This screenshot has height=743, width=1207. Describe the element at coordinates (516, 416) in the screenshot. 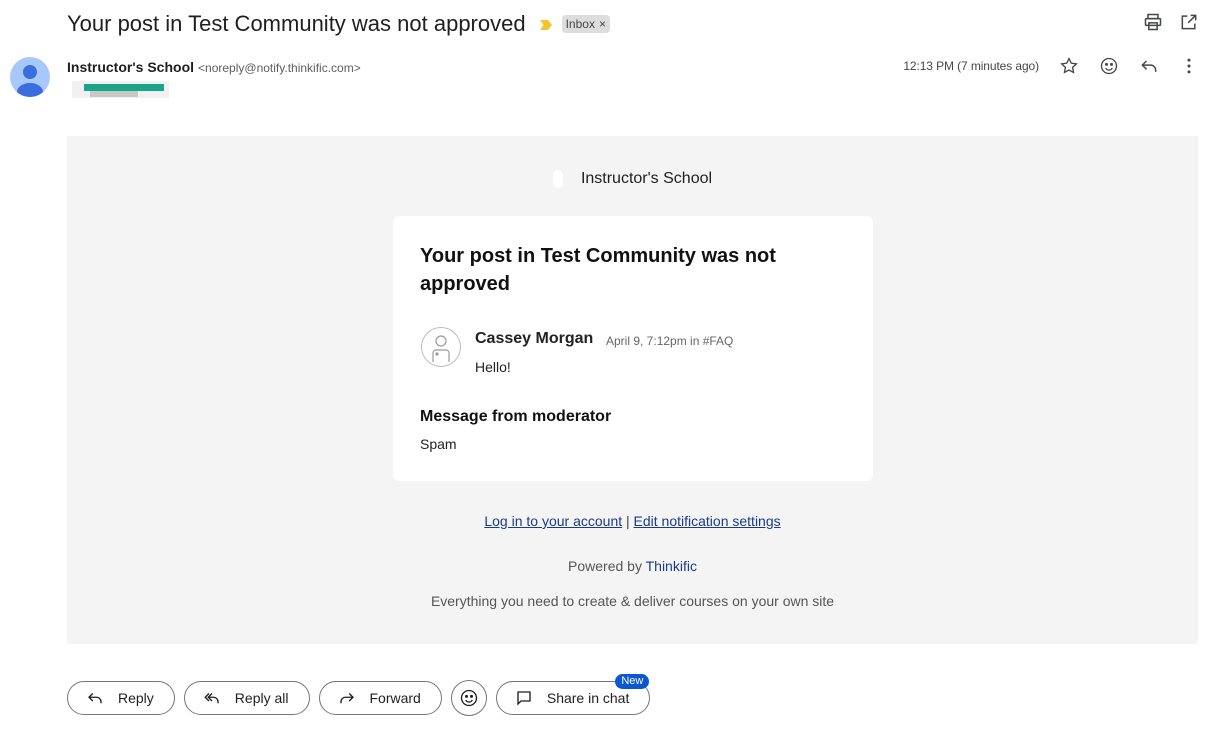

I see `moderator-heading: Message from moderator` at that location.